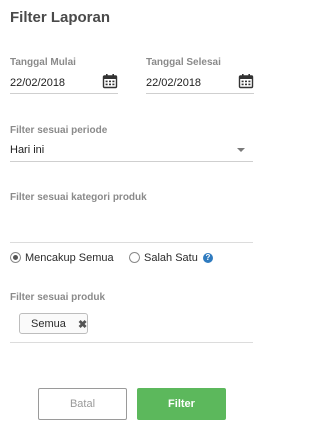 This screenshot has height=444, width=320. What do you see at coordinates (15, 257) in the screenshot?
I see `radio-mencakup-semua` at bounding box center [15, 257].